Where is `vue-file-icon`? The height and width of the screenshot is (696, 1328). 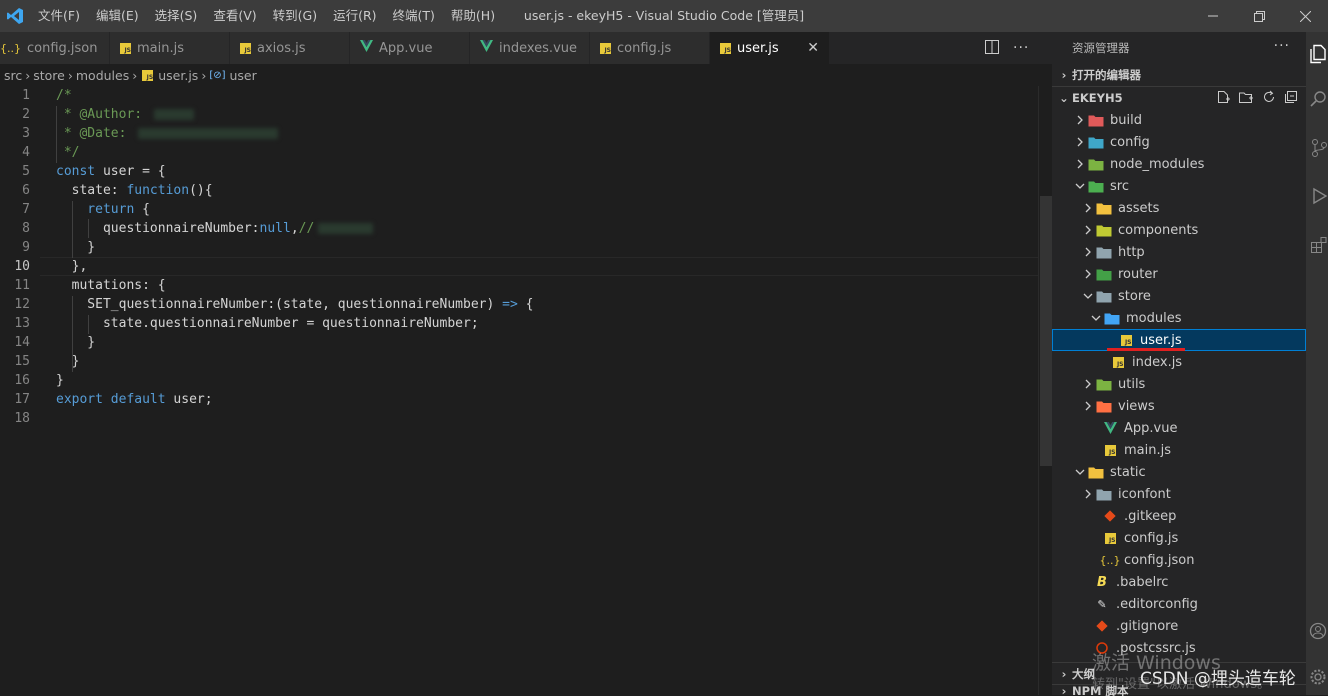
vue-file-icon is located at coordinates (366, 48).